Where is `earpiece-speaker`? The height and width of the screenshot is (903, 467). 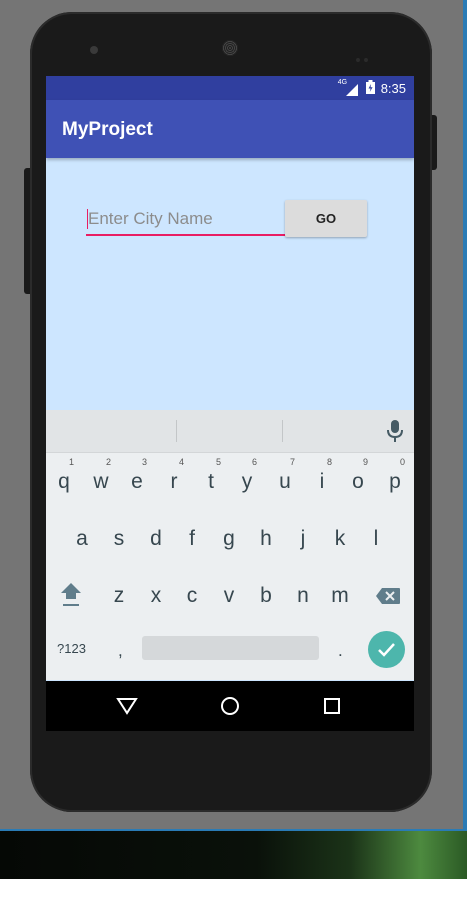 earpiece-speaker is located at coordinates (230, 48).